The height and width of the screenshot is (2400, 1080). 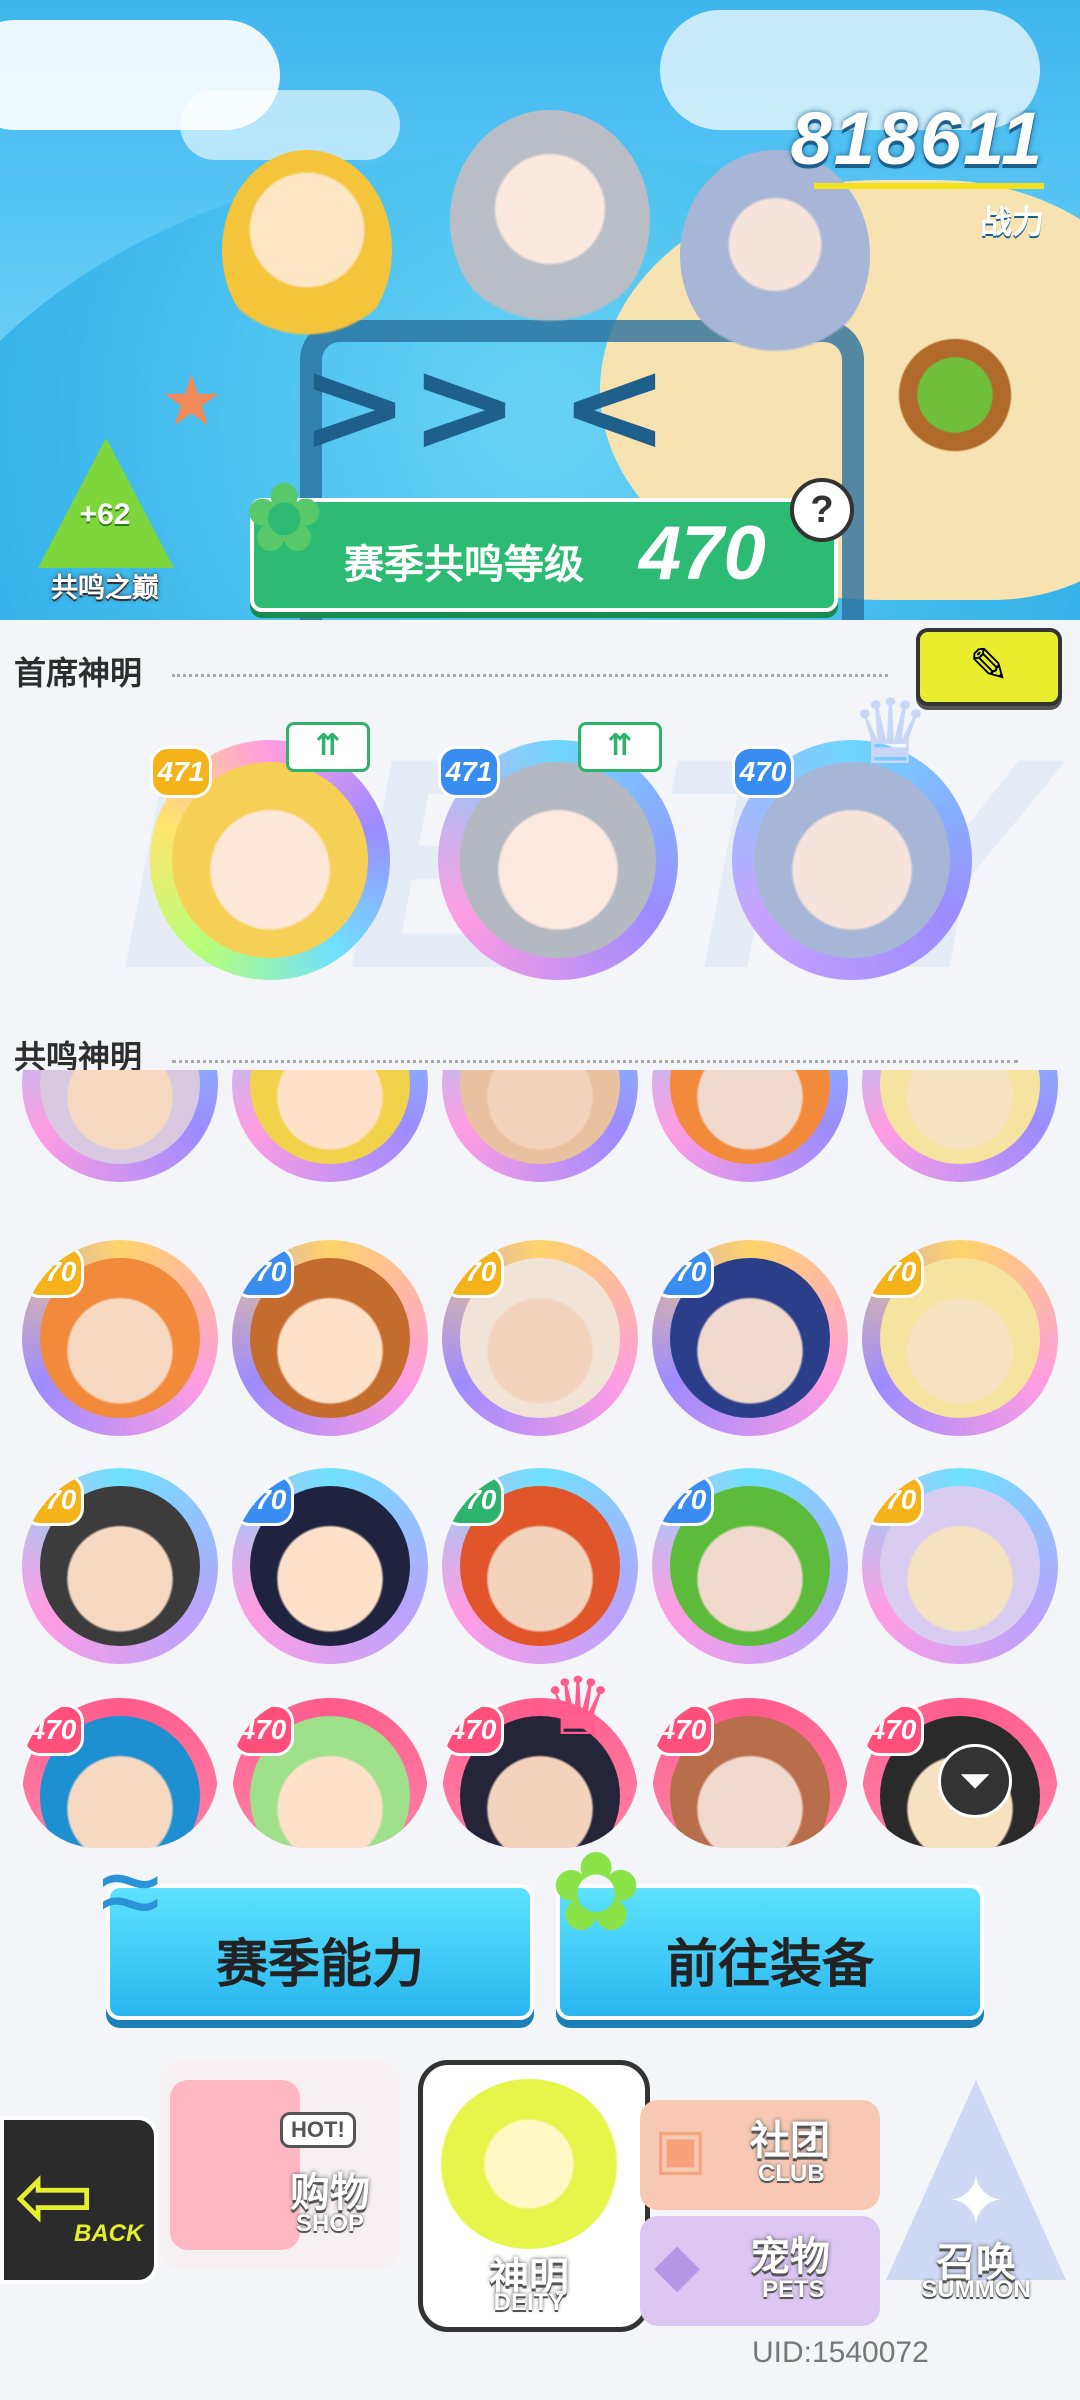 What do you see at coordinates (319, 1965) in the screenshot?
I see `season-ability-label: 赛季能力` at bounding box center [319, 1965].